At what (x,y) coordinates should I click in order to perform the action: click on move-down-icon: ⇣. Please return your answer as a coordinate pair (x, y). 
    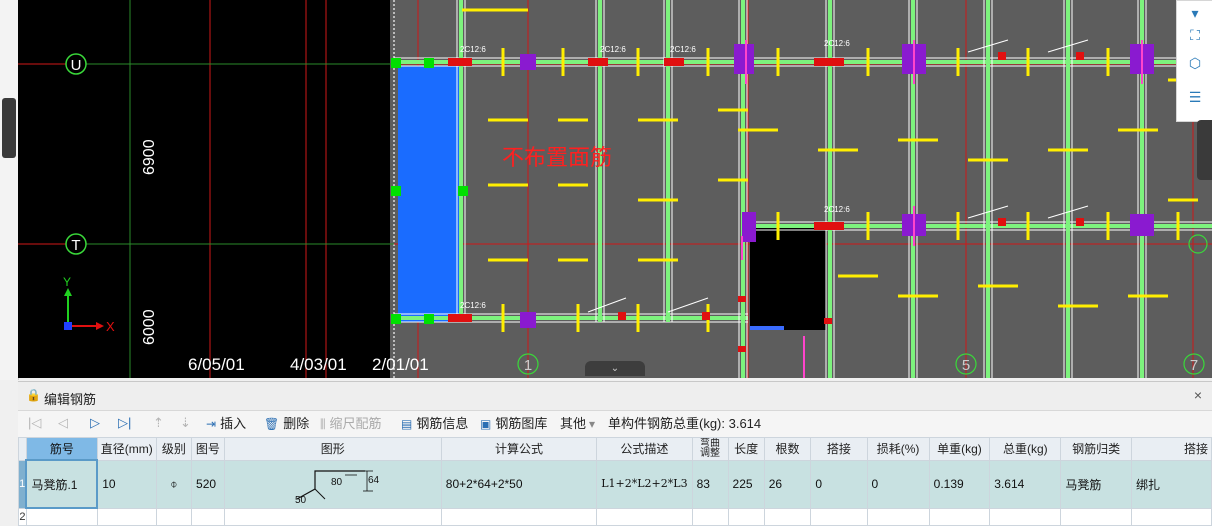
    Looking at the image, I should click on (185, 423).